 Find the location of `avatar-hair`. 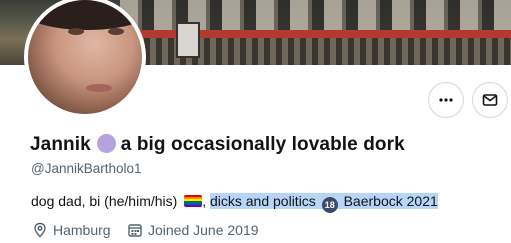

avatar-hair is located at coordinates (85, 15).